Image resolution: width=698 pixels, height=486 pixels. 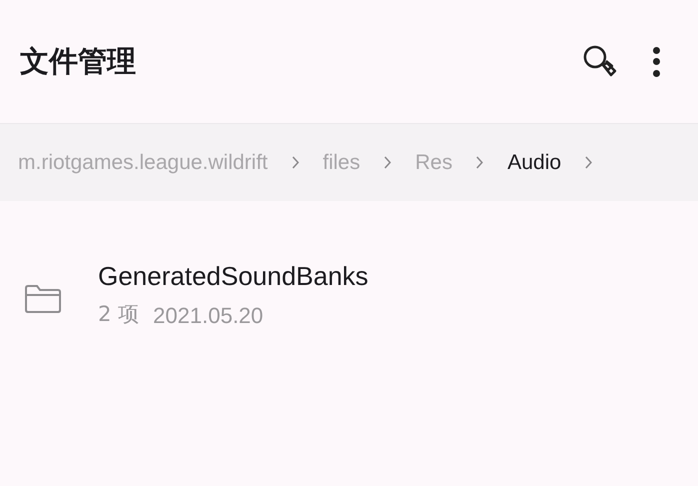 I want to click on page-title: 文件管理, so click(x=78, y=61).